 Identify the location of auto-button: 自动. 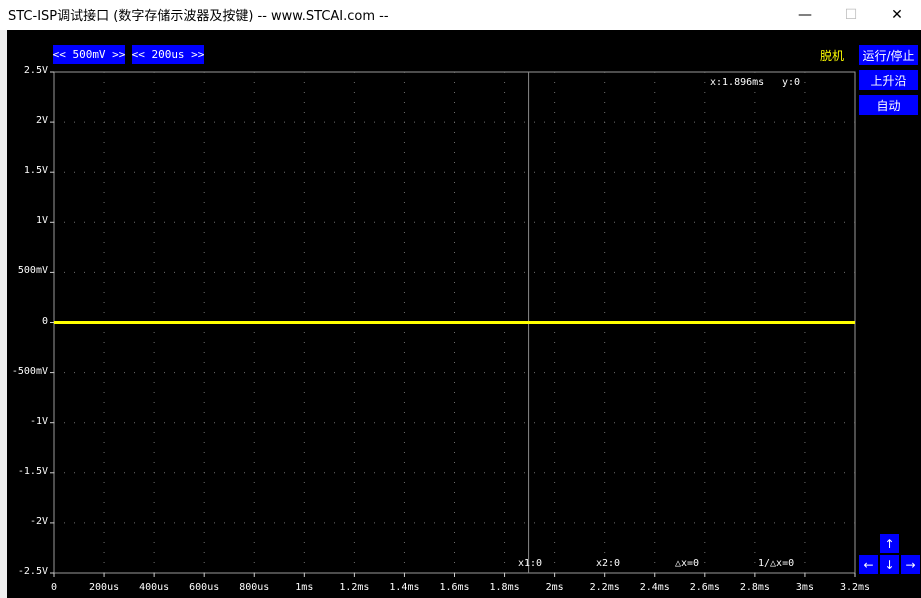
(888, 105).